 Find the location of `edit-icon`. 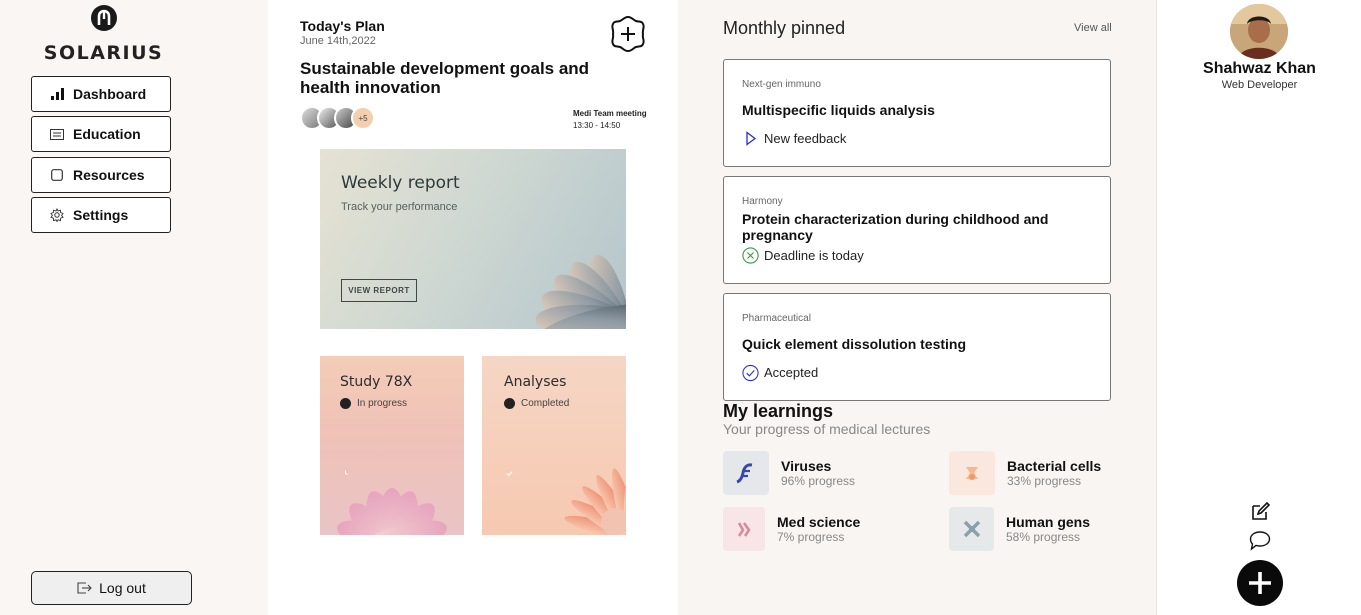

edit-icon is located at coordinates (1260, 511).